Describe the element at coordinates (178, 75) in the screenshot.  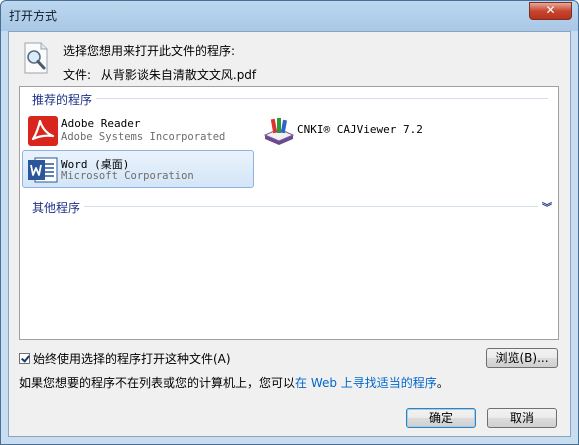
I see `file-name: 从背影谈朱自清散文文风.pdf` at that location.